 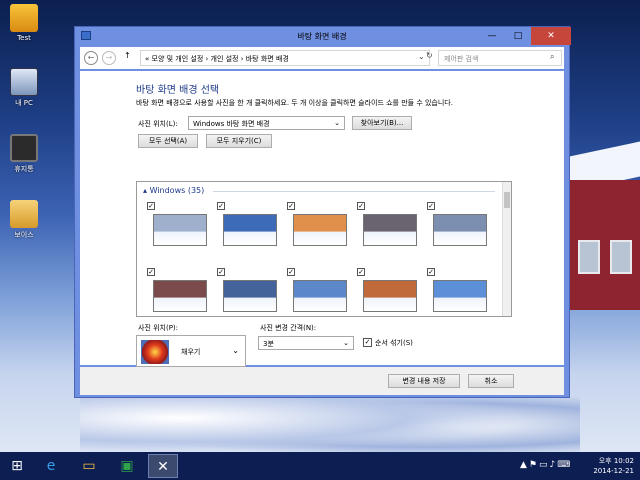 I want to click on maximize-button: □, so click(x=518, y=36).